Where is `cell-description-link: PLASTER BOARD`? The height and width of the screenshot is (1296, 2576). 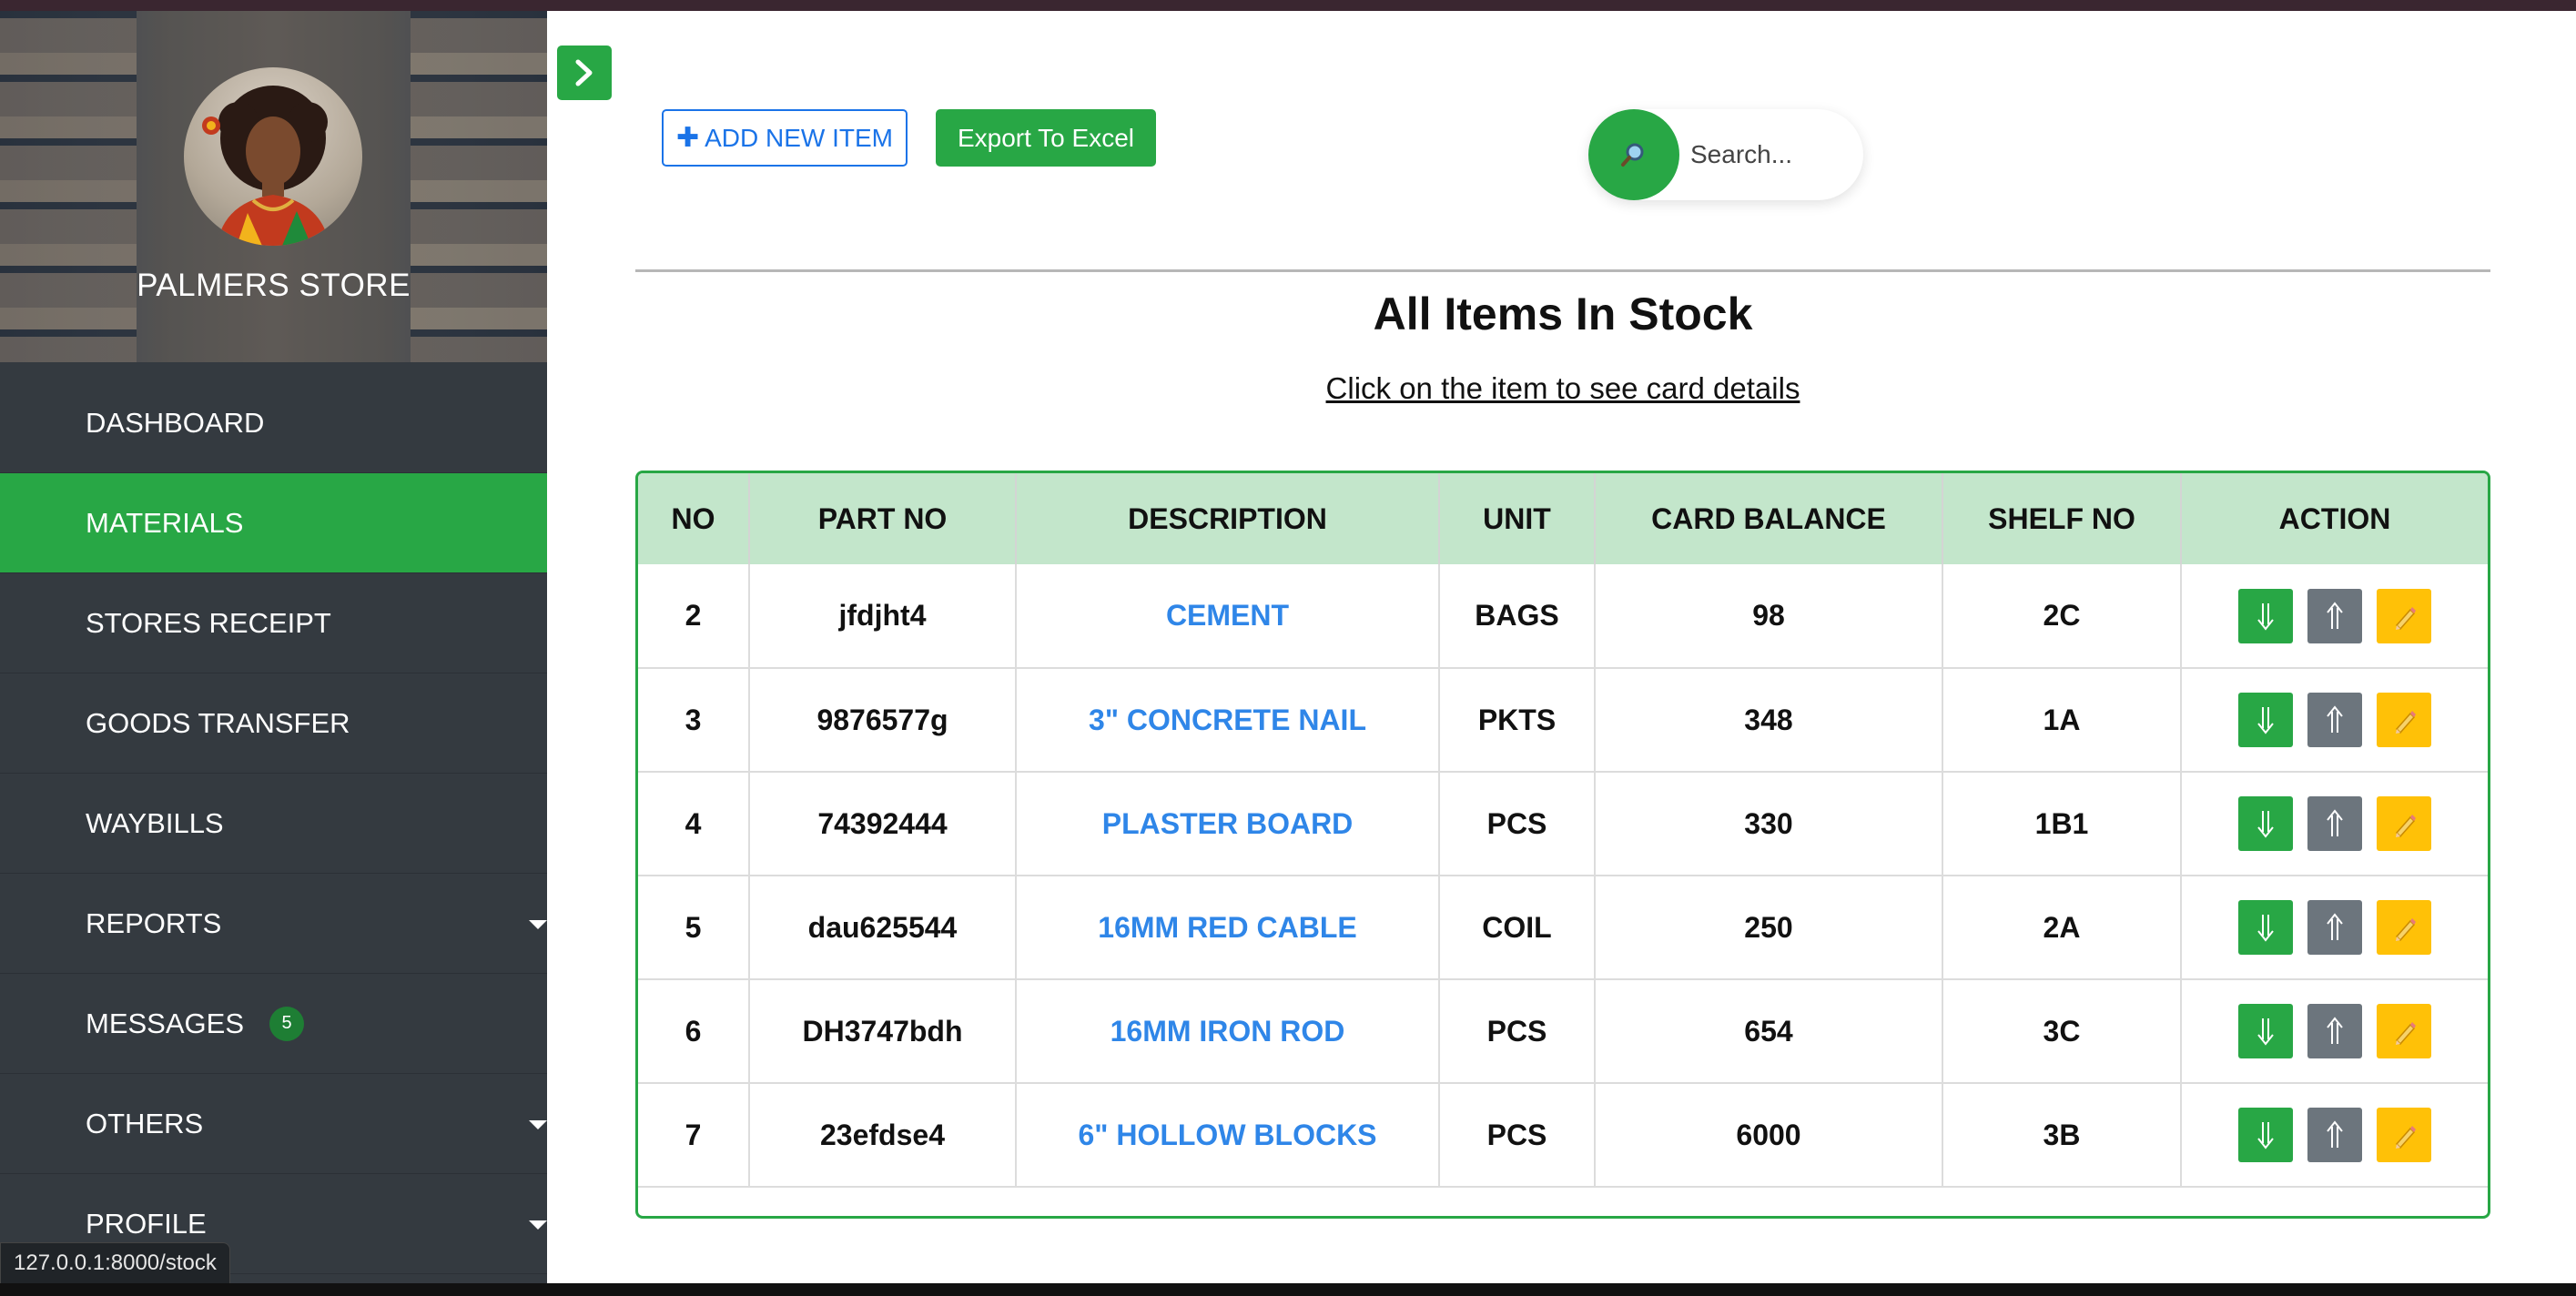 cell-description-link: PLASTER BOARD is located at coordinates (1228, 824).